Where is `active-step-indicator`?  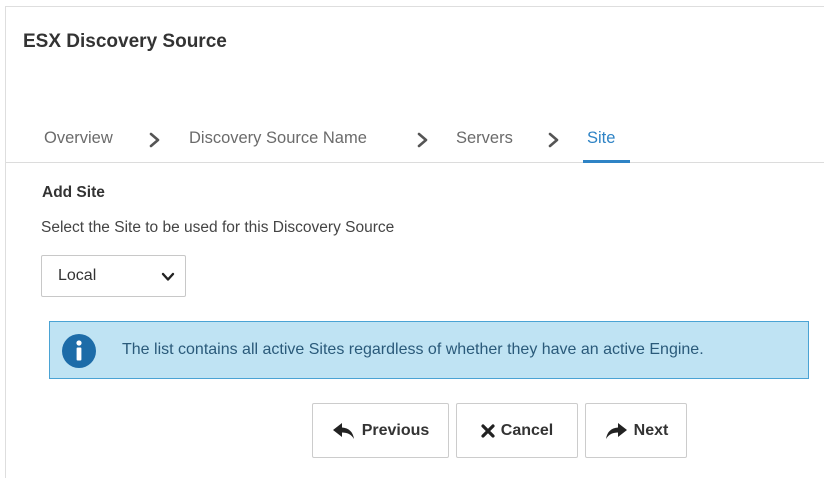
active-step-indicator is located at coordinates (606, 161).